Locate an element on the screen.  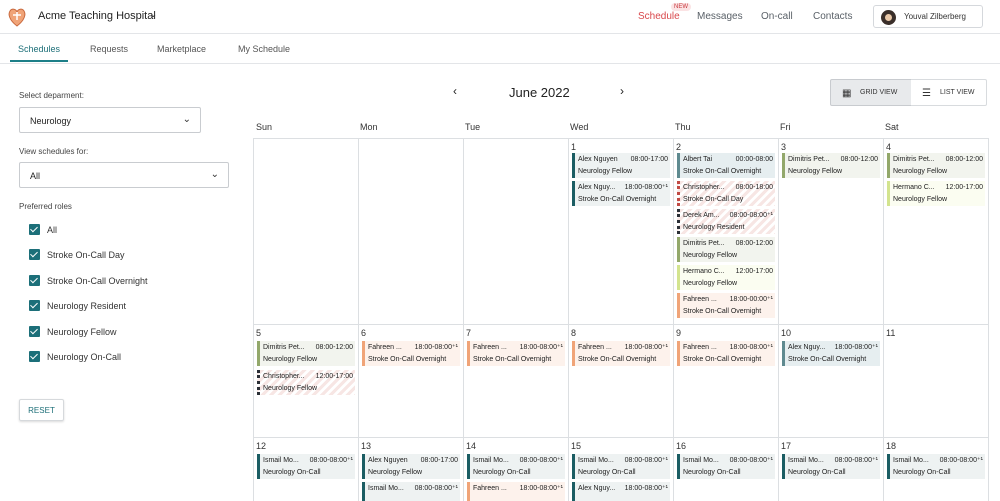
list-icon: ☰ is located at coordinates (926, 93).